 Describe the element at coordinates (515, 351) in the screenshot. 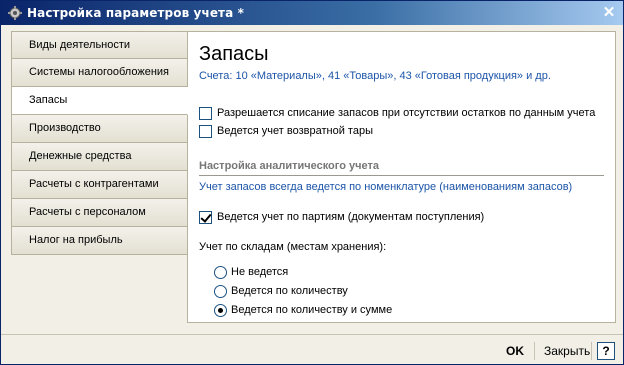

I see `ok-button: OK` at that location.